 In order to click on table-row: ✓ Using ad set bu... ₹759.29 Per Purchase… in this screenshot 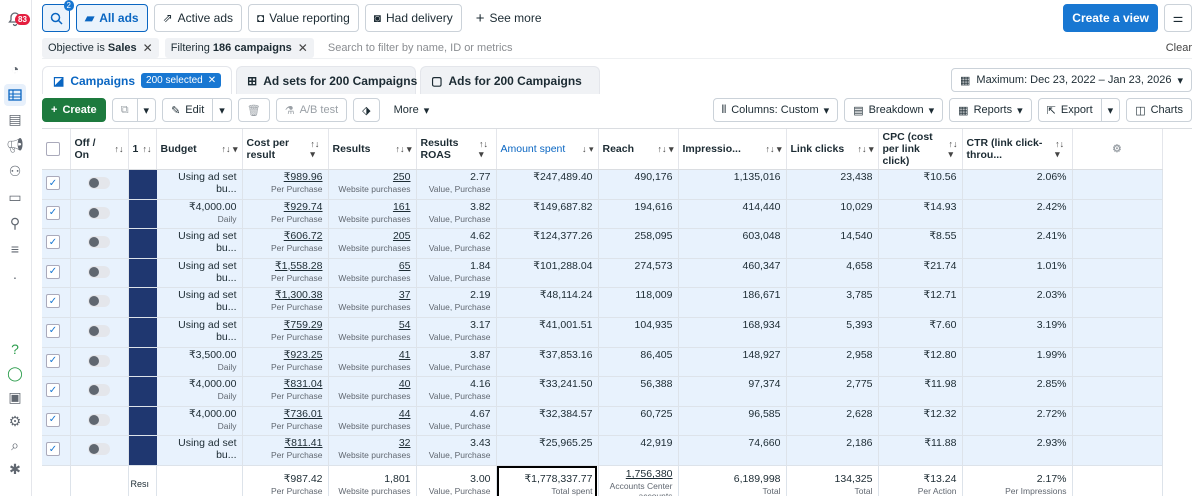, I will do `click(617, 332)`.